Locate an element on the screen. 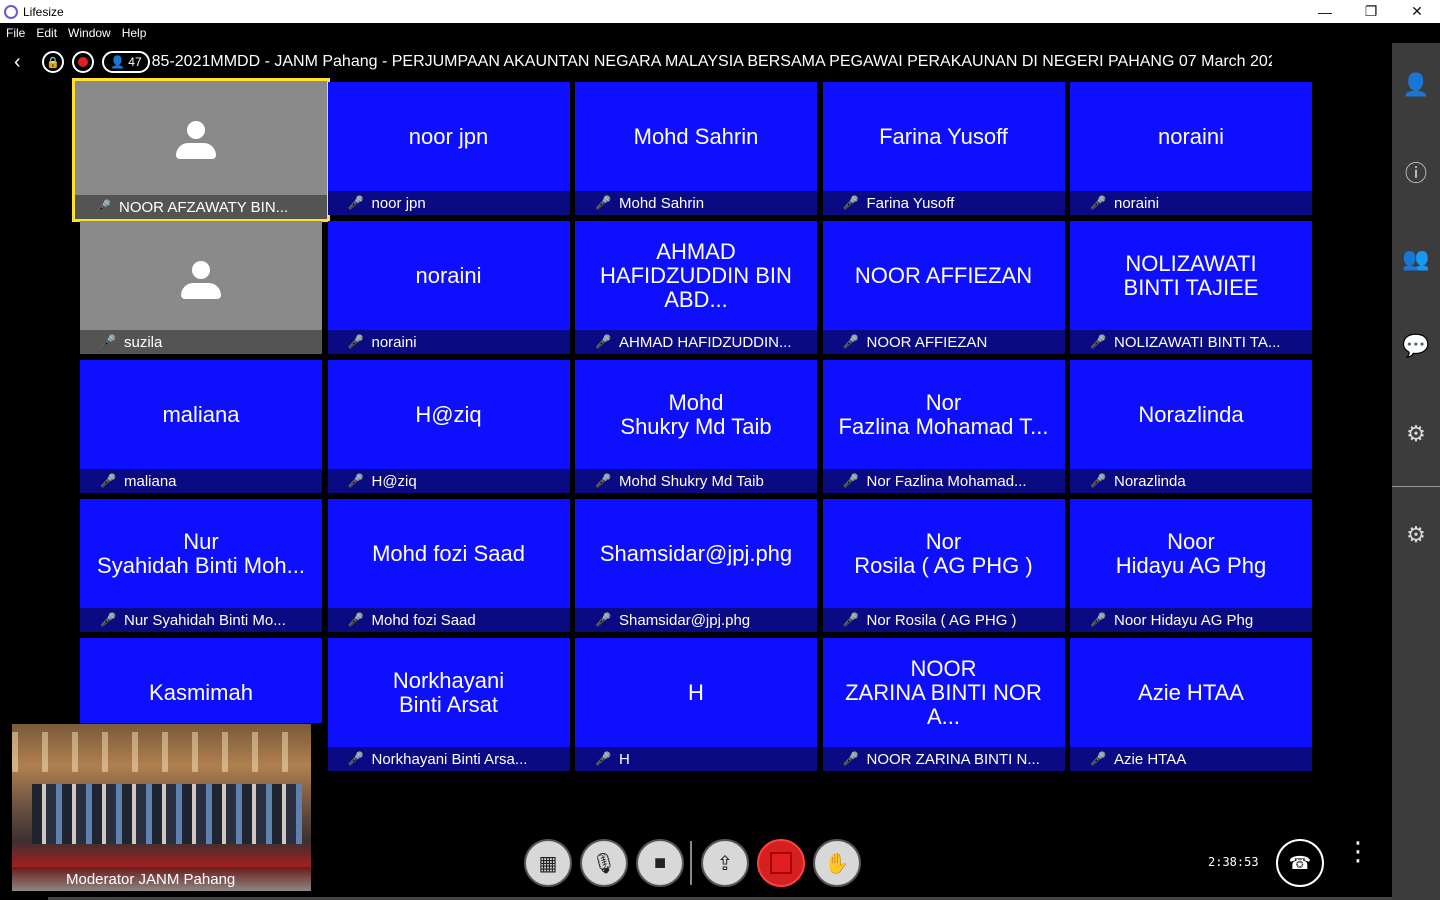 Image resolution: width=1440 pixels, height=900 pixels. menu-window: Window is located at coordinates (89, 33).